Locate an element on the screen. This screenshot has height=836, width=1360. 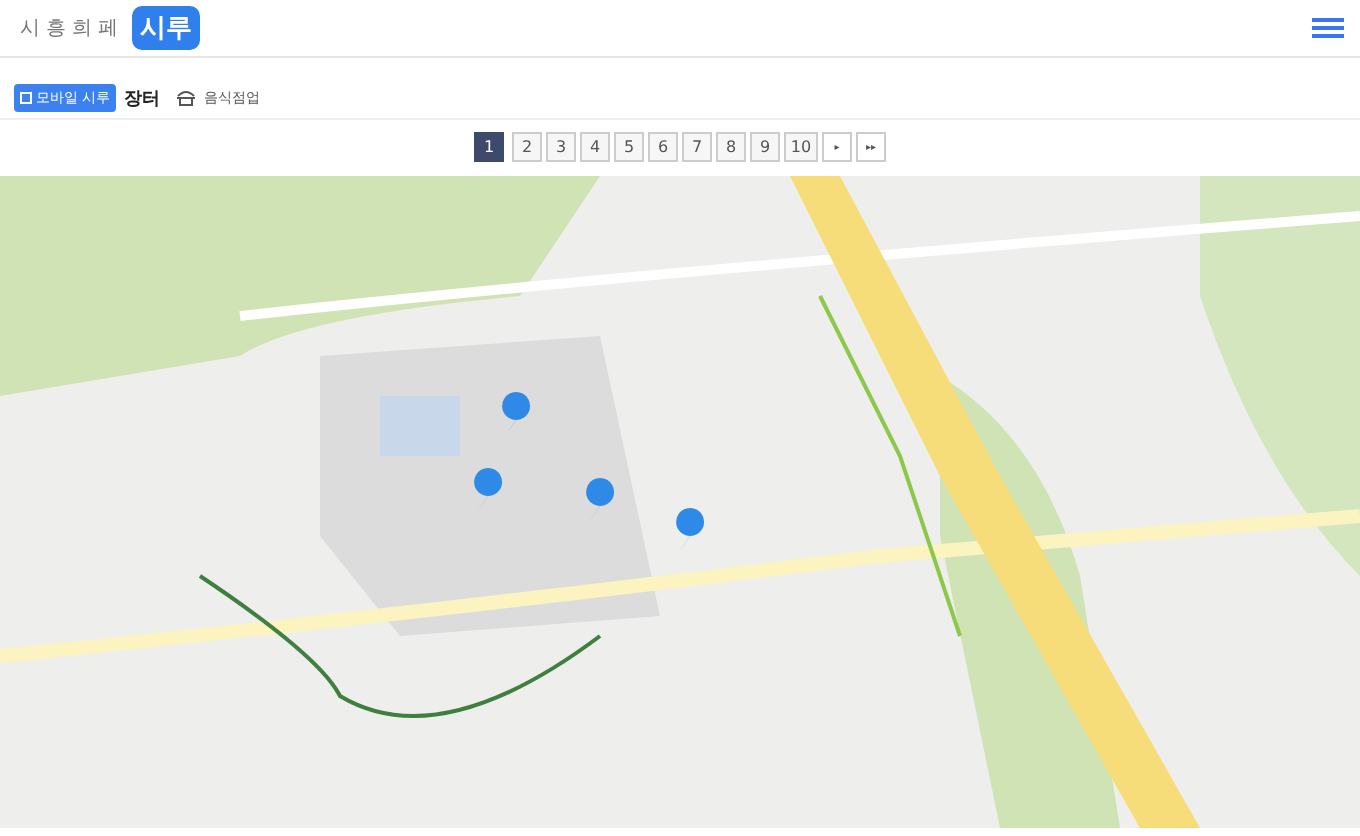
page-button: 2 is located at coordinates (527, 147).